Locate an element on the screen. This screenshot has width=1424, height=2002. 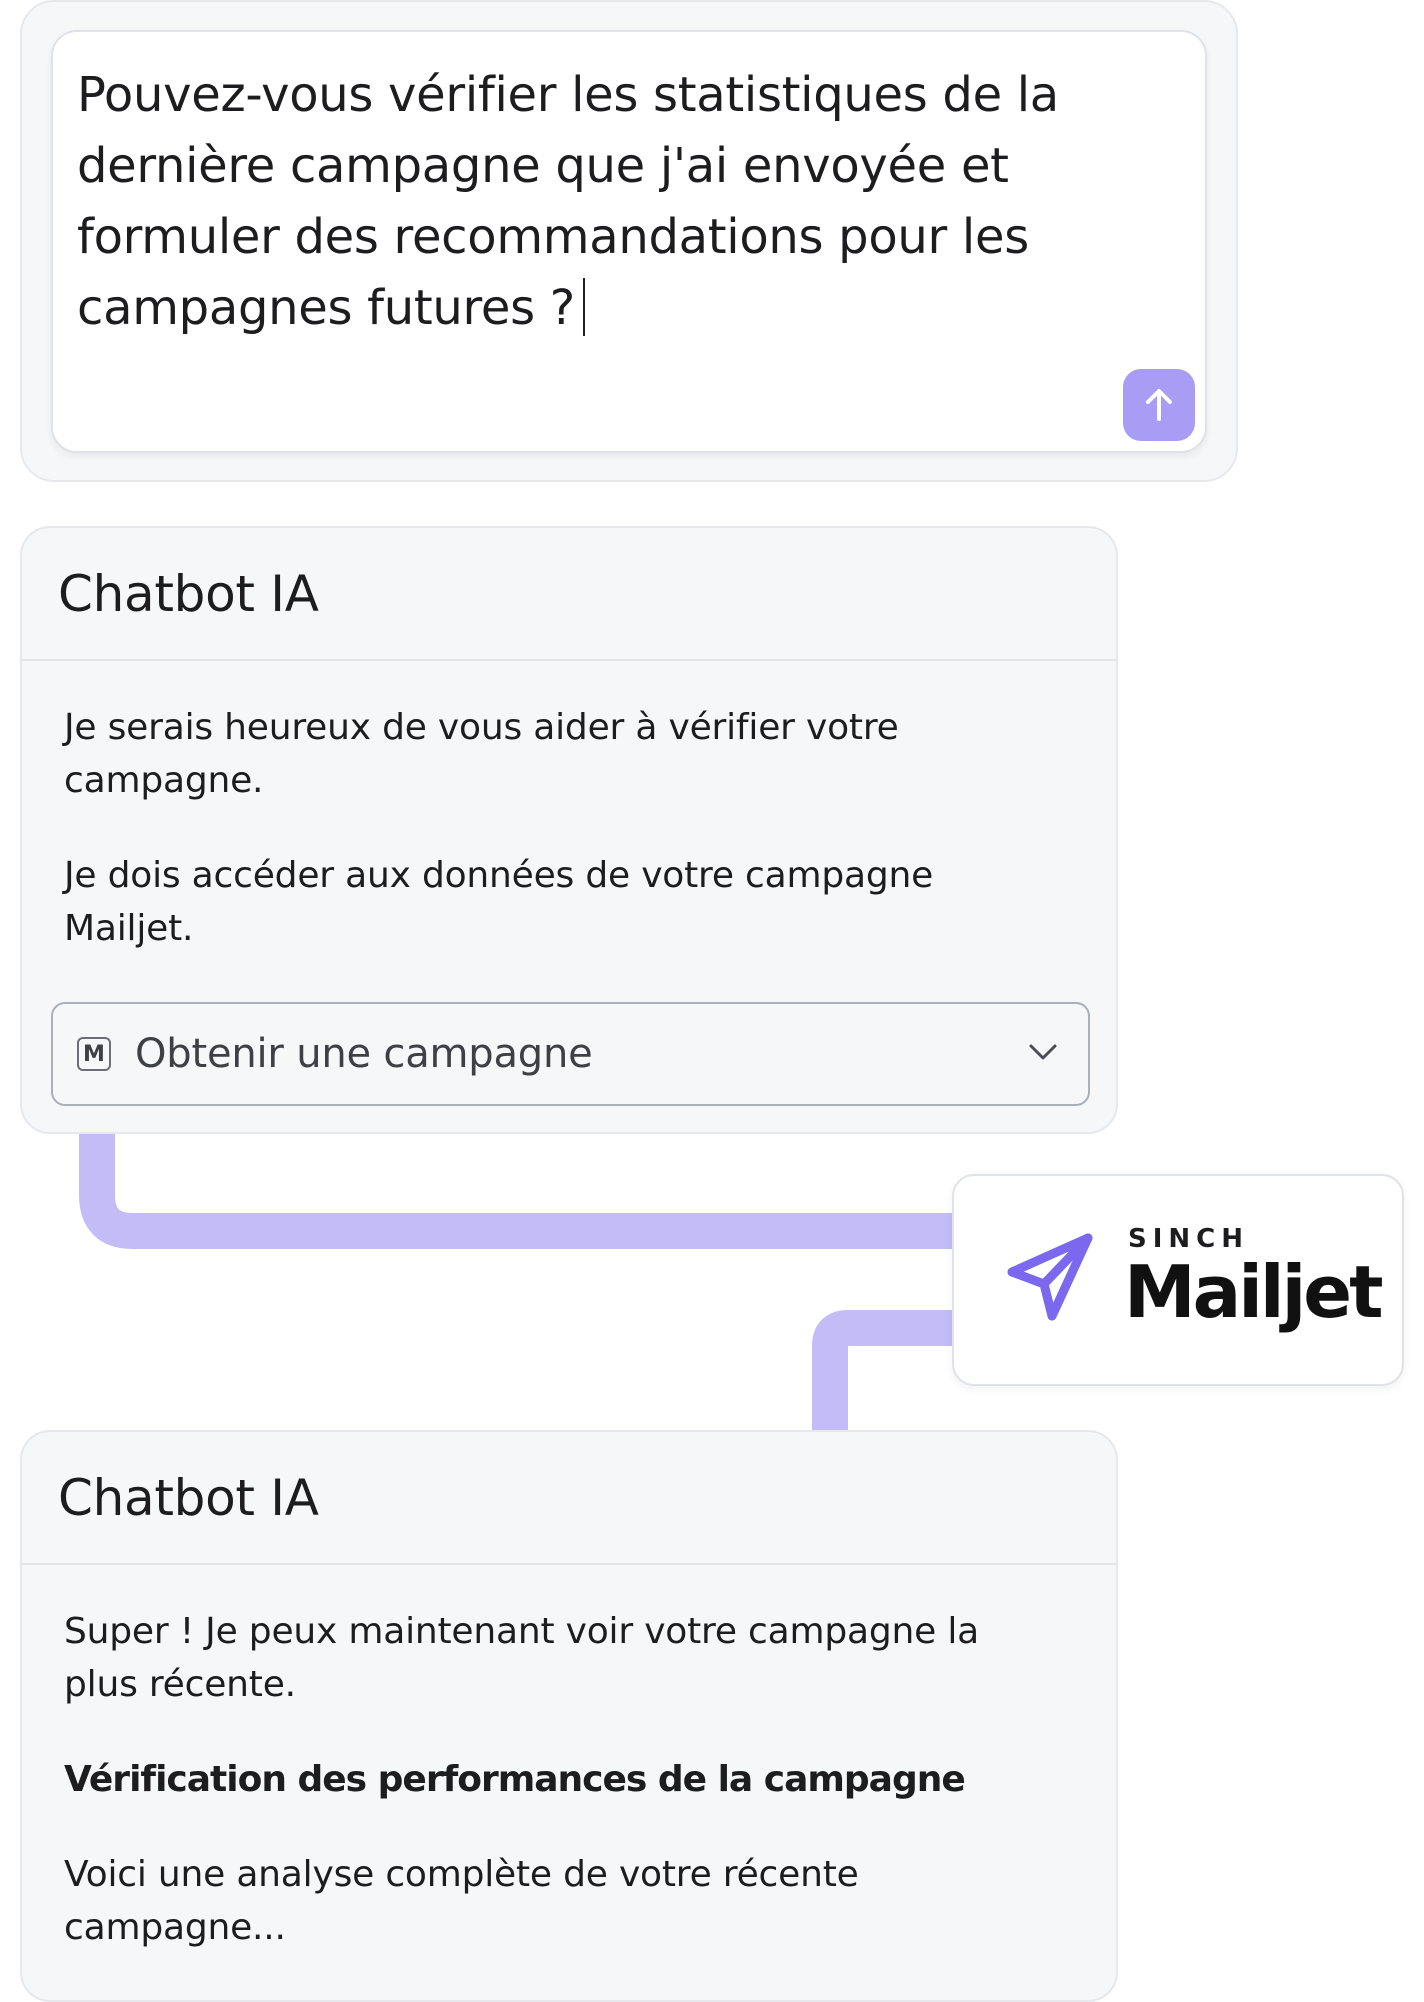
chevron-down-icon is located at coordinates (1043, 1052).